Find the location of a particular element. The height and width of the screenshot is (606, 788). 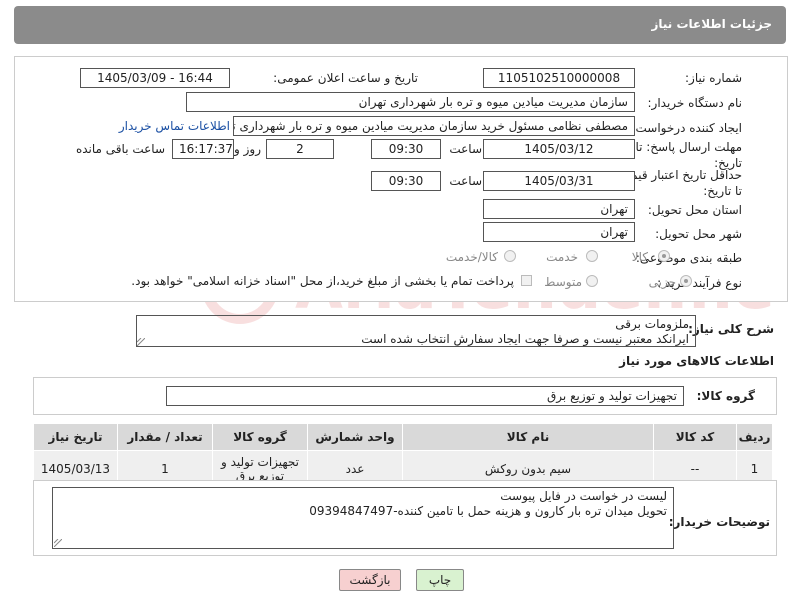

province-field: تهران is located at coordinates (559, 209).